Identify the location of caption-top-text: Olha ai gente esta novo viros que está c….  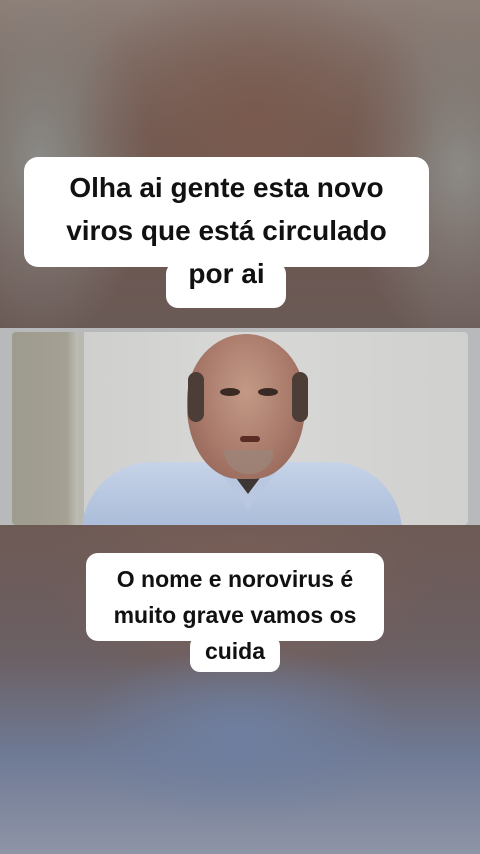
(226, 230).